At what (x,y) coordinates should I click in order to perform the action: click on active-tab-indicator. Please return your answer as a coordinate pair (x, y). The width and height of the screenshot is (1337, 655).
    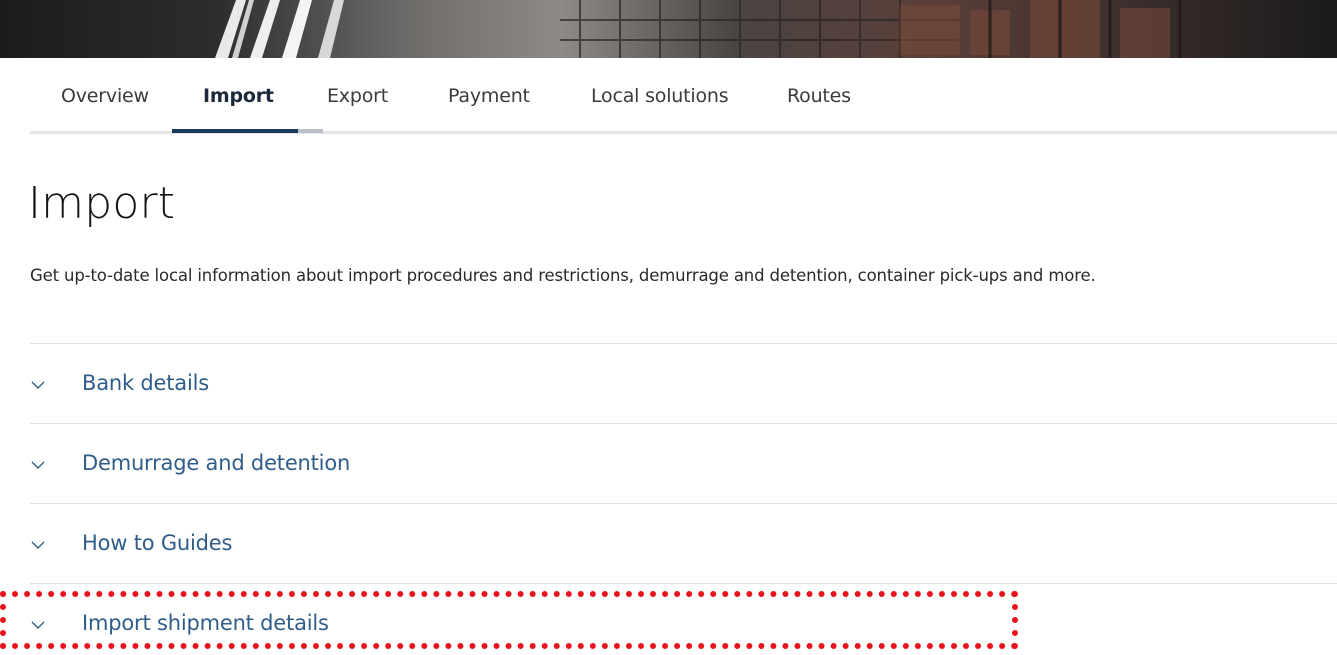
    Looking at the image, I should click on (235, 131).